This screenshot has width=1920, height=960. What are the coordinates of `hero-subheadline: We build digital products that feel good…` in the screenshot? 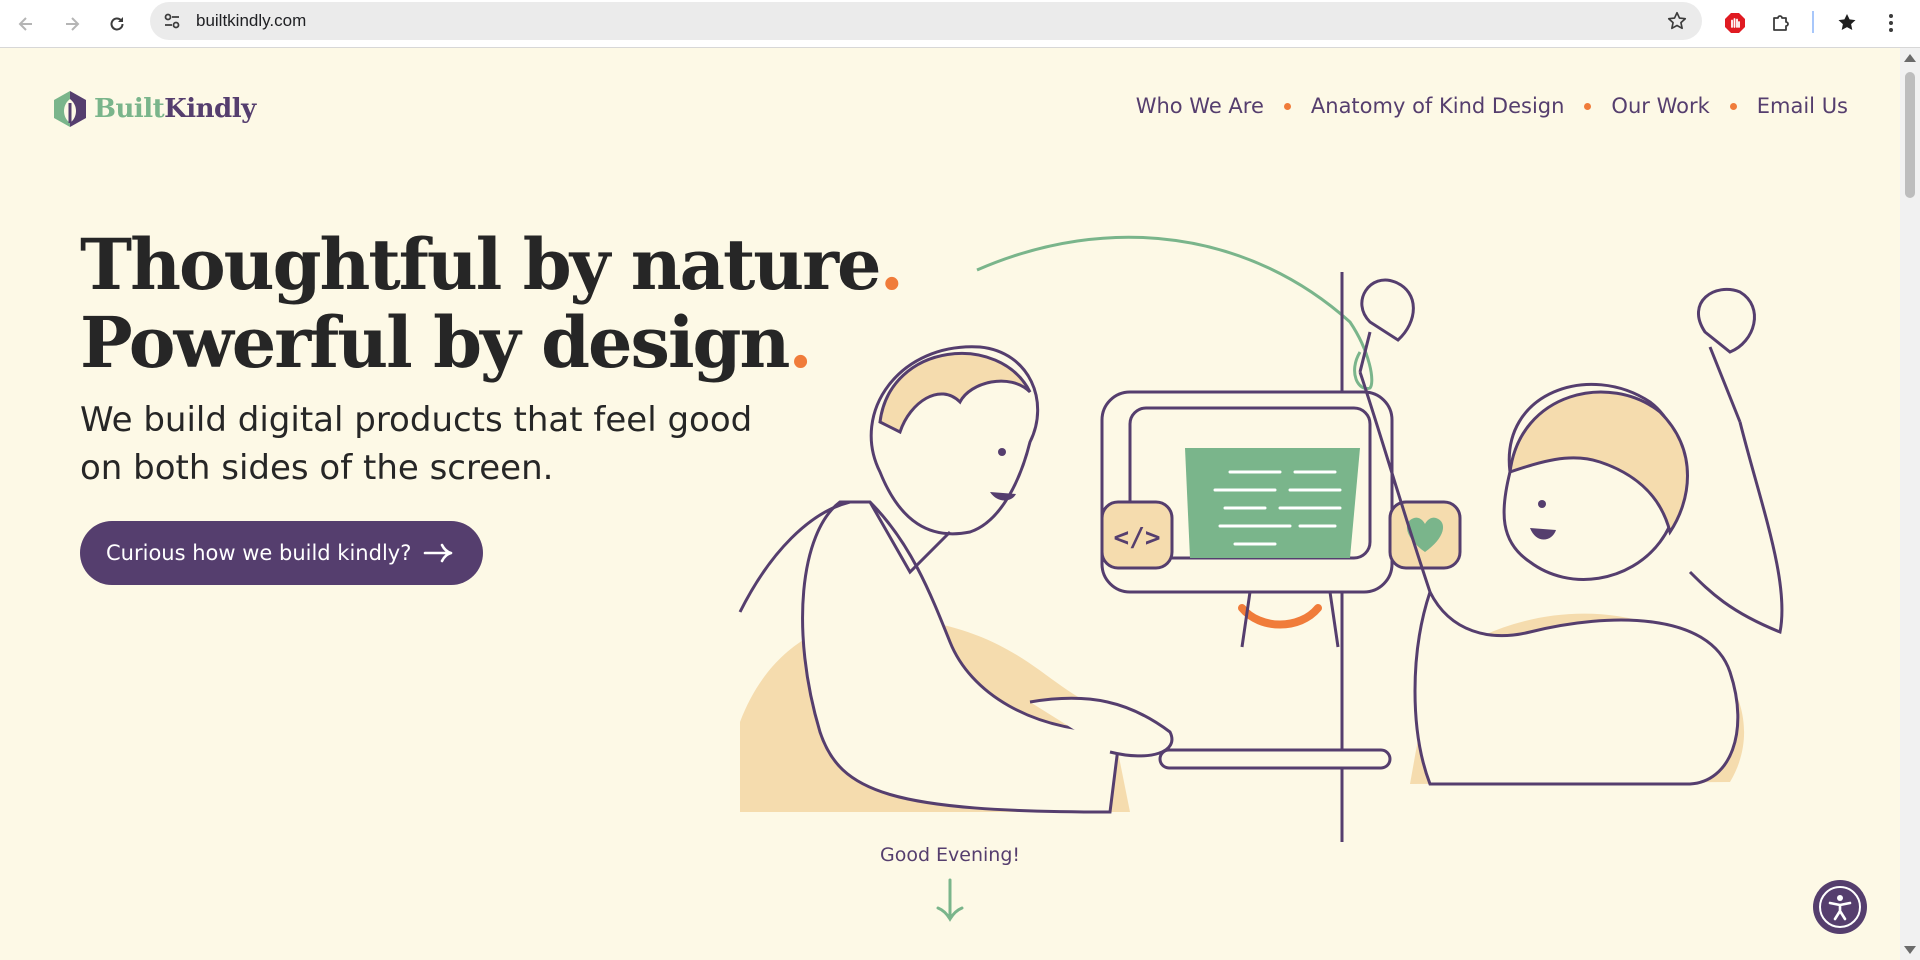 It's located at (416, 444).